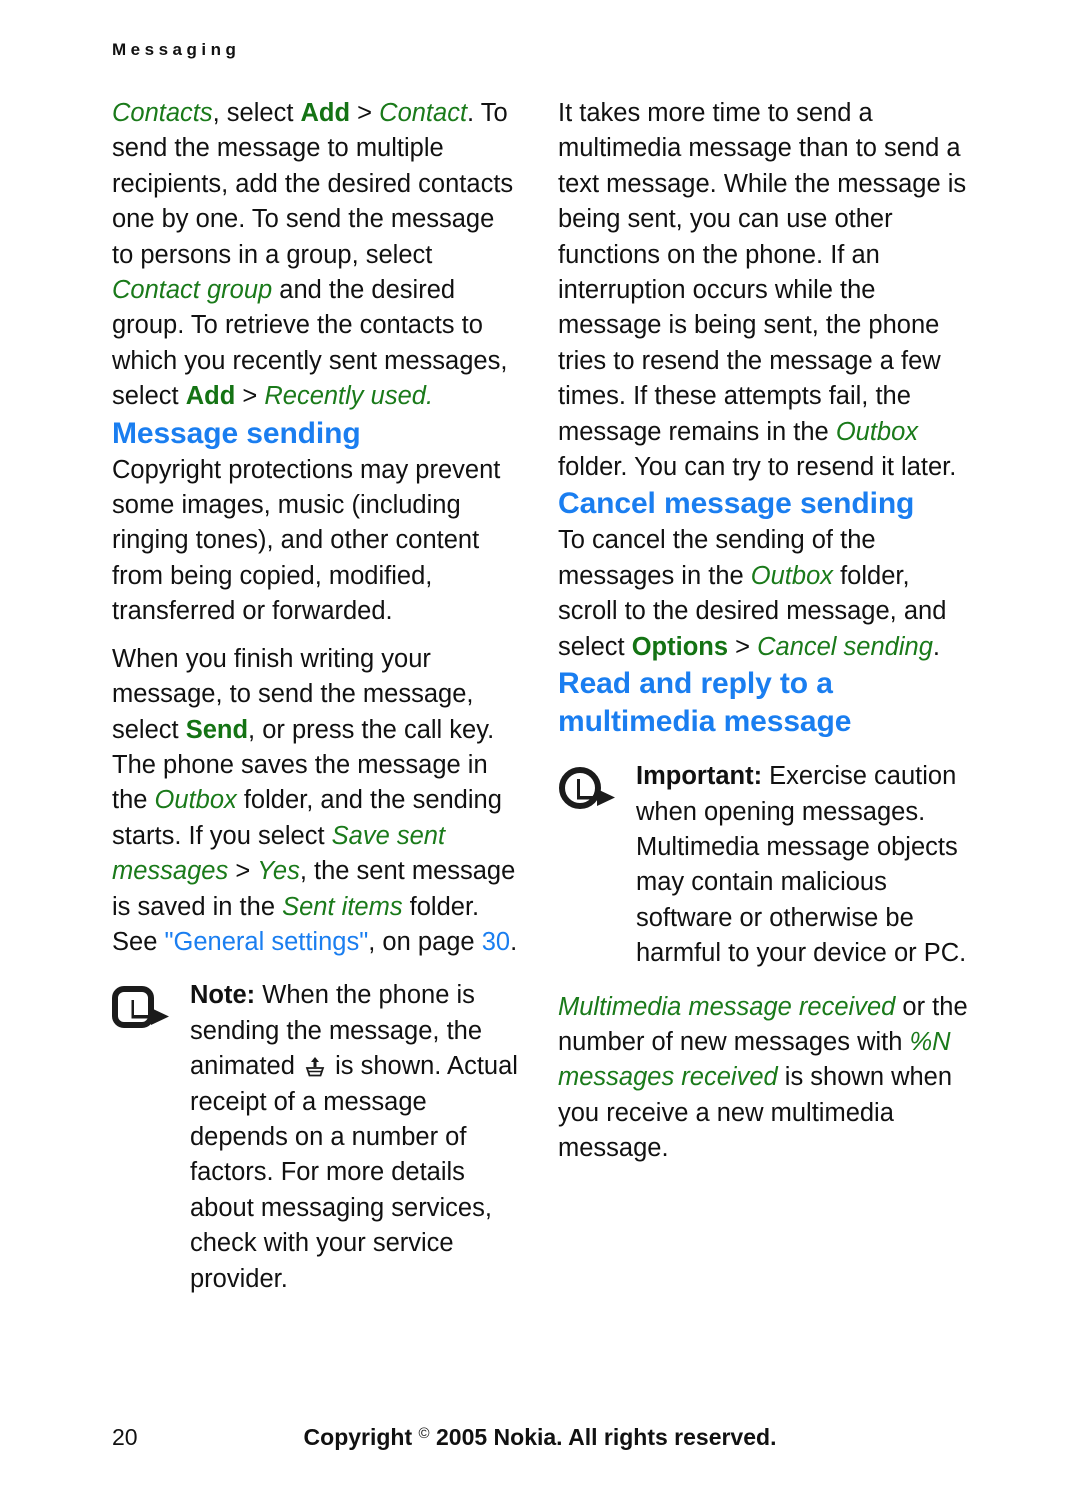  Describe the element at coordinates (597, 791) in the screenshot. I see `important-arrow-icon` at that location.